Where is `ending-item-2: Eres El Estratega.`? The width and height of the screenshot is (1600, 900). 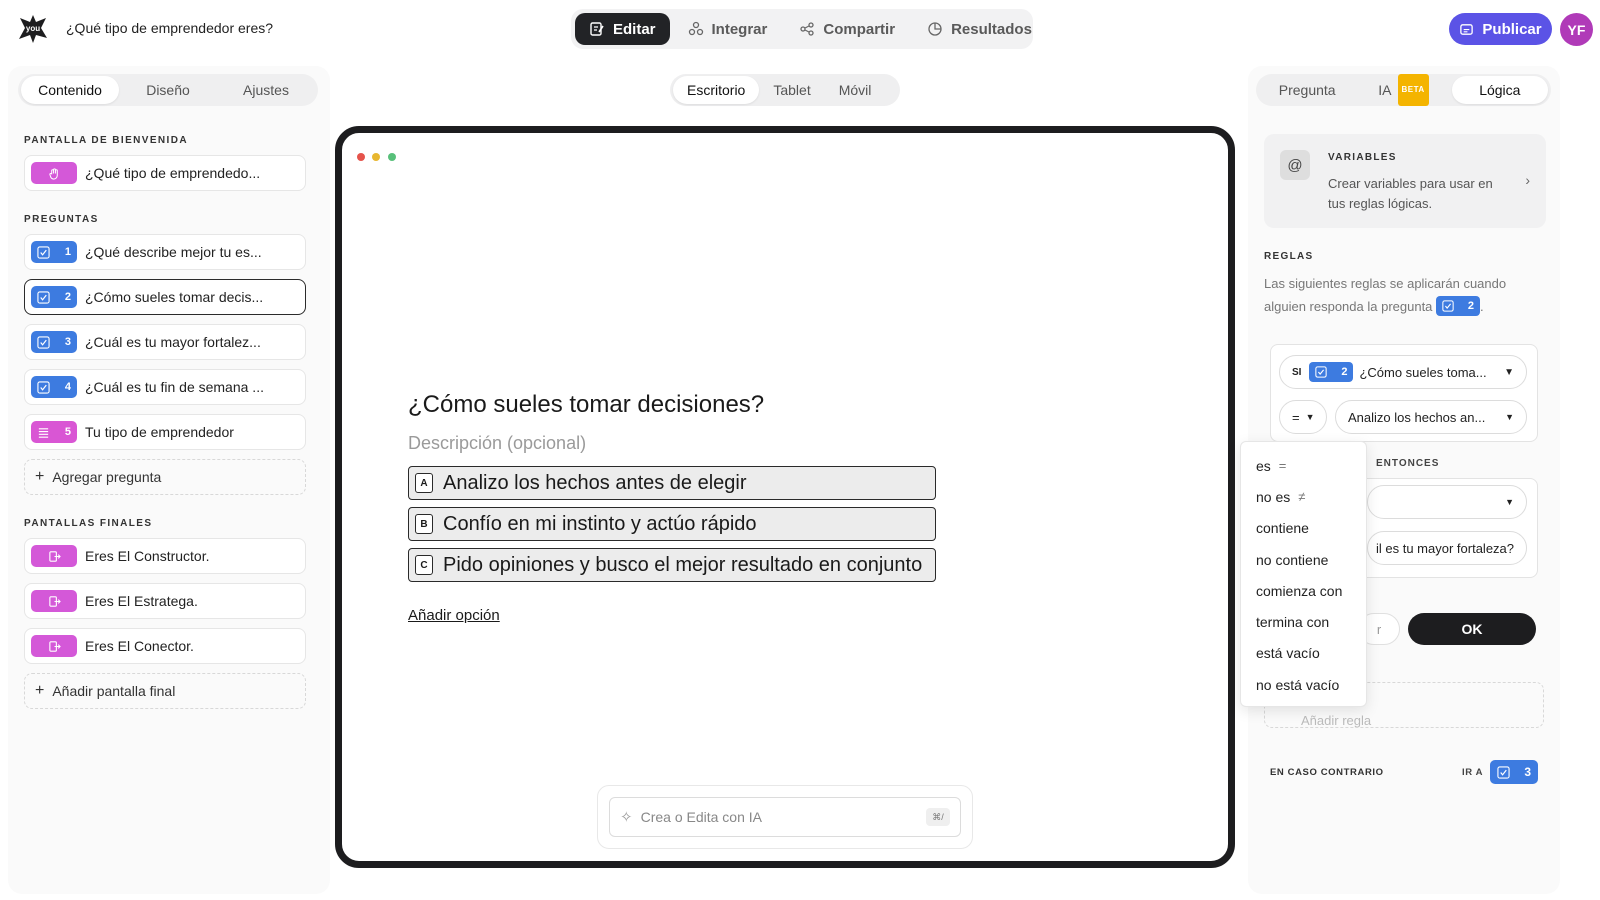 ending-item-2: Eres El Estratega. is located at coordinates (165, 601).